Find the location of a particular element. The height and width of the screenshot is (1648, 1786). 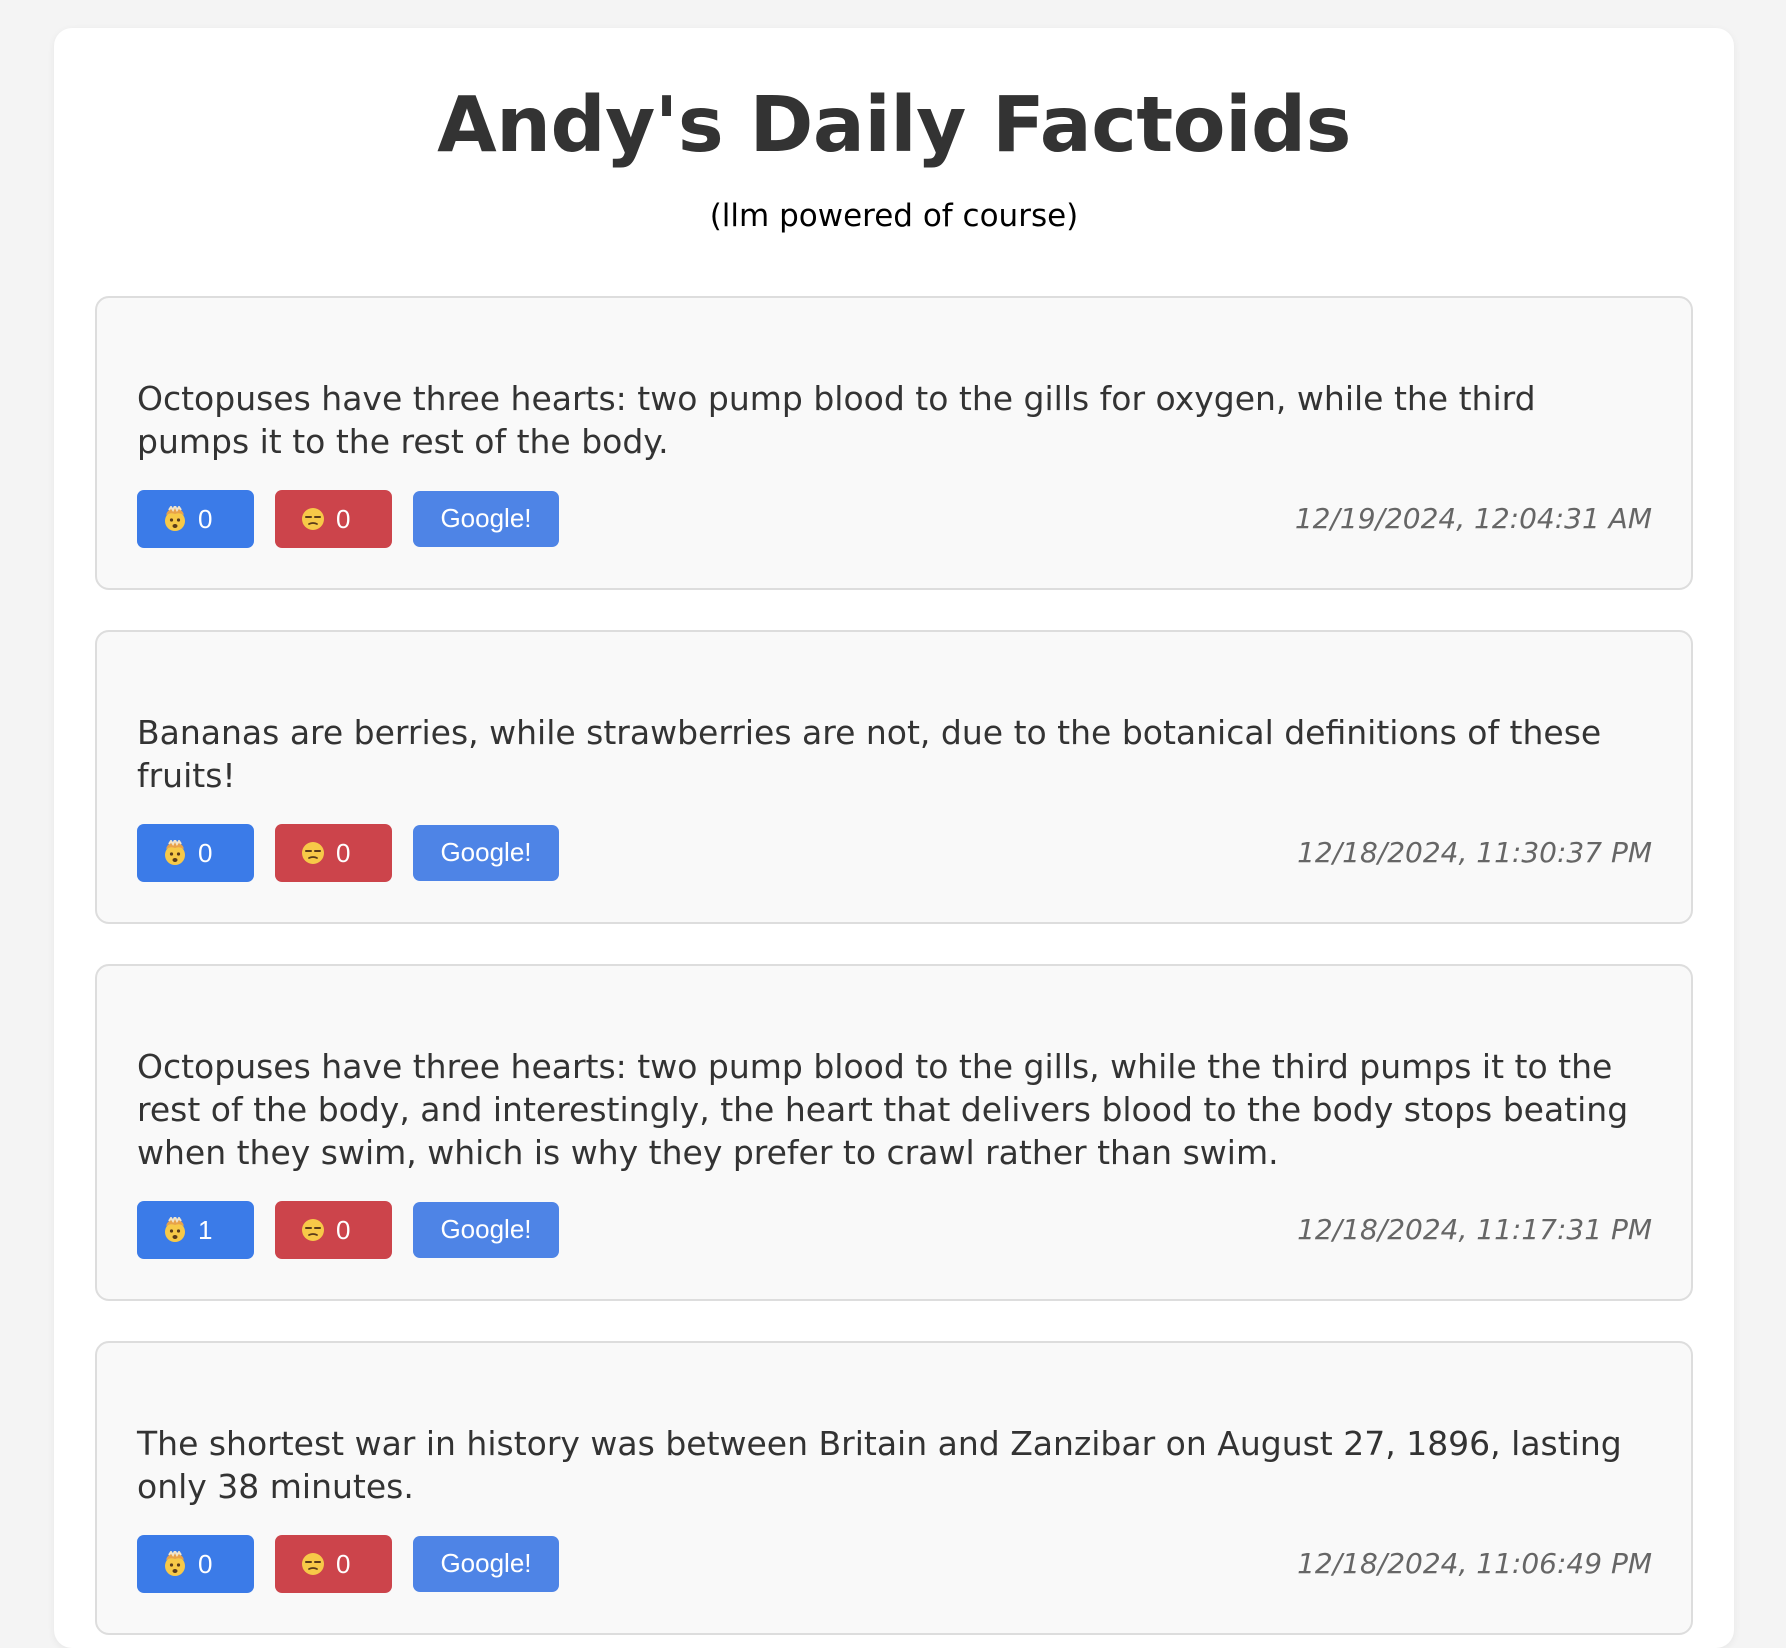

page-title: Andy's Daily Factoids is located at coordinates (894, 125).